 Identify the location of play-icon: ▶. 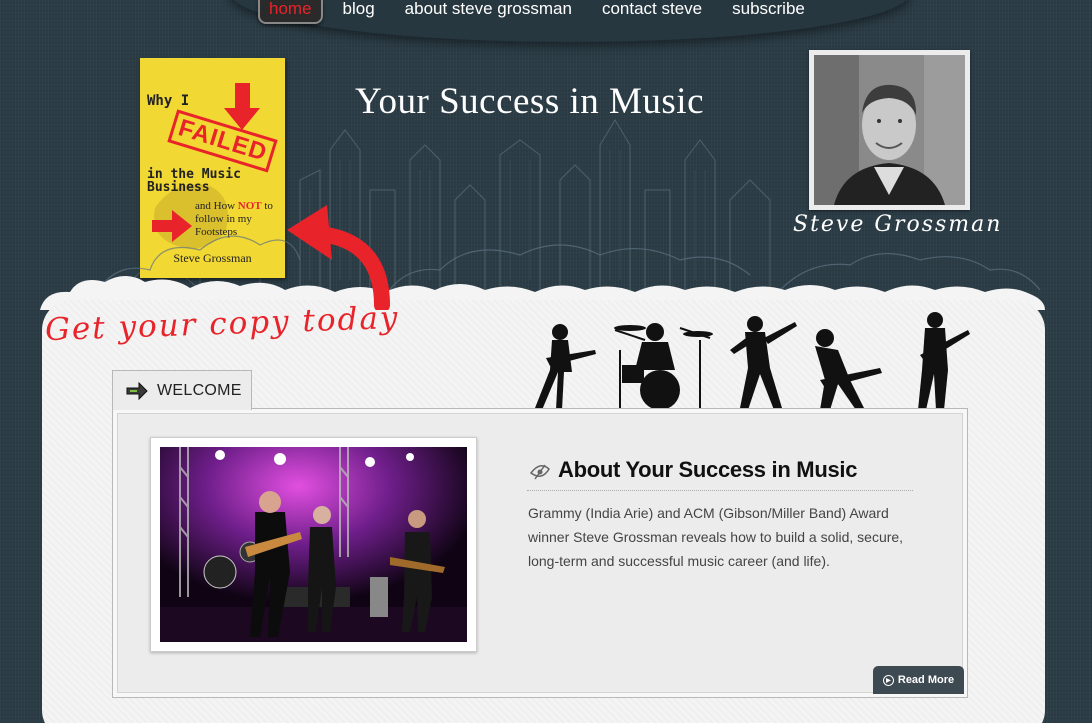
(888, 680).